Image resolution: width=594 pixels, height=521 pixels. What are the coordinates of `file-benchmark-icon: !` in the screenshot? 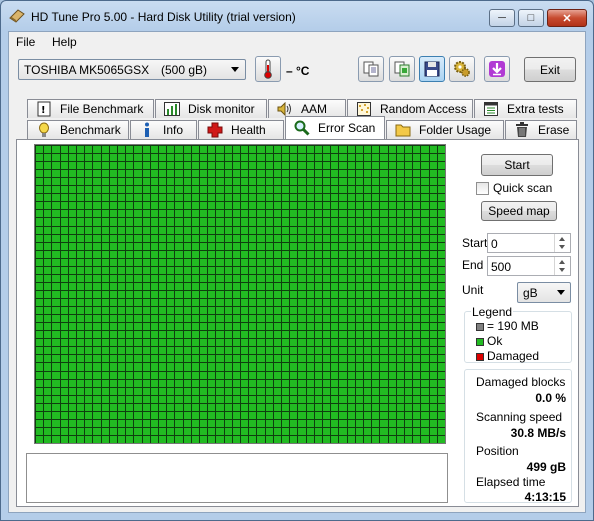 It's located at (44, 109).